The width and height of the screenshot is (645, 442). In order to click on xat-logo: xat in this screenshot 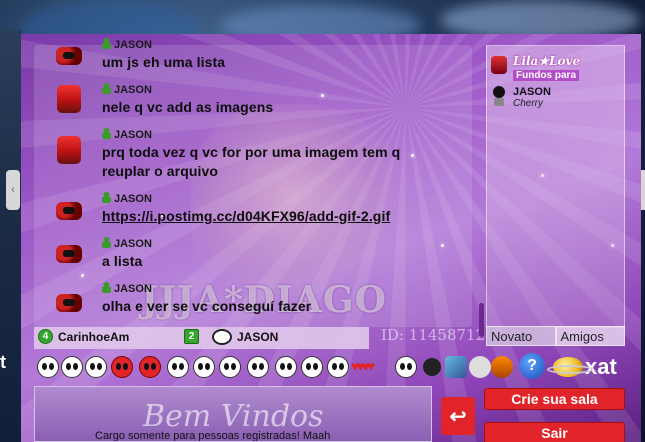, I will do `click(582, 367)`.